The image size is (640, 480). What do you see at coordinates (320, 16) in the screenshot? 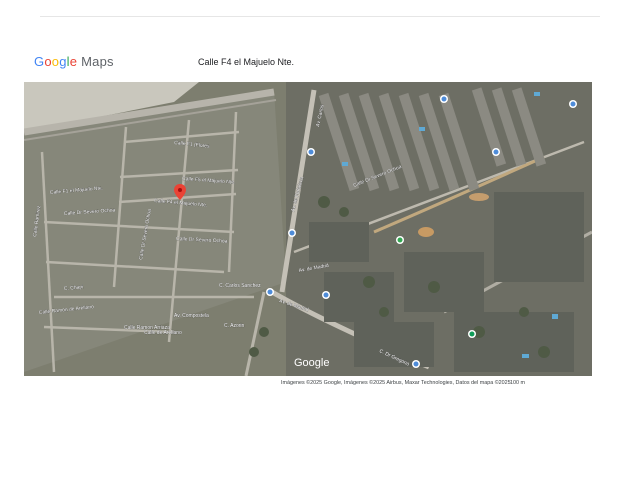
I see `page-top-rule` at bounding box center [320, 16].